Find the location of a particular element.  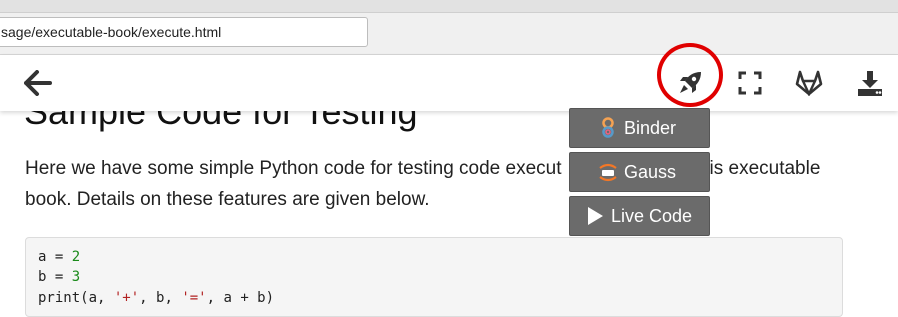

gitlab-icon is located at coordinates (809, 83).